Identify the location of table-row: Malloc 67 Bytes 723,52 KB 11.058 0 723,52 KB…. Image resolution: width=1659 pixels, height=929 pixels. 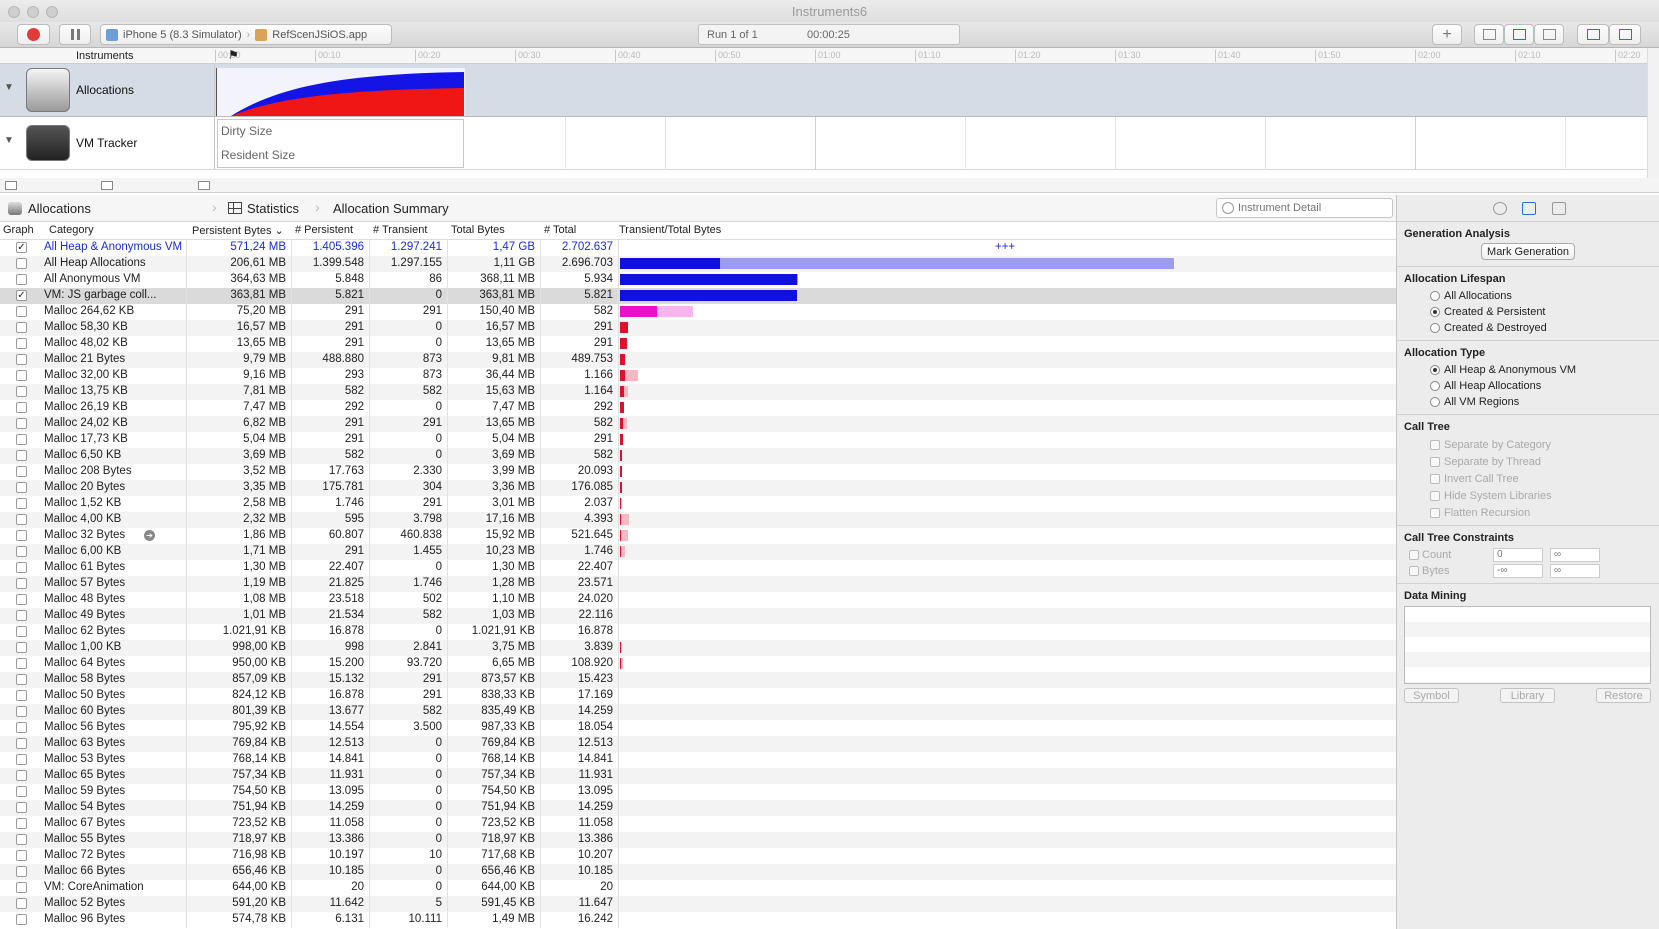
(698, 824).